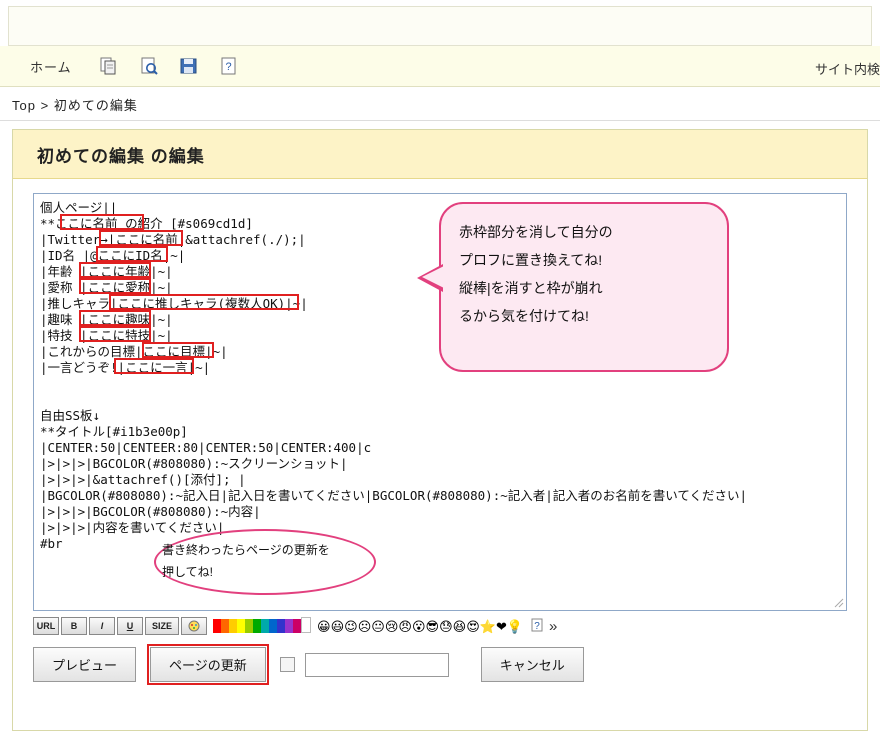 Image resolution: width=880 pixels, height=731 pixels. What do you see at coordinates (440, 26) in the screenshot?
I see `browser-top-blank-bar` at bounding box center [440, 26].